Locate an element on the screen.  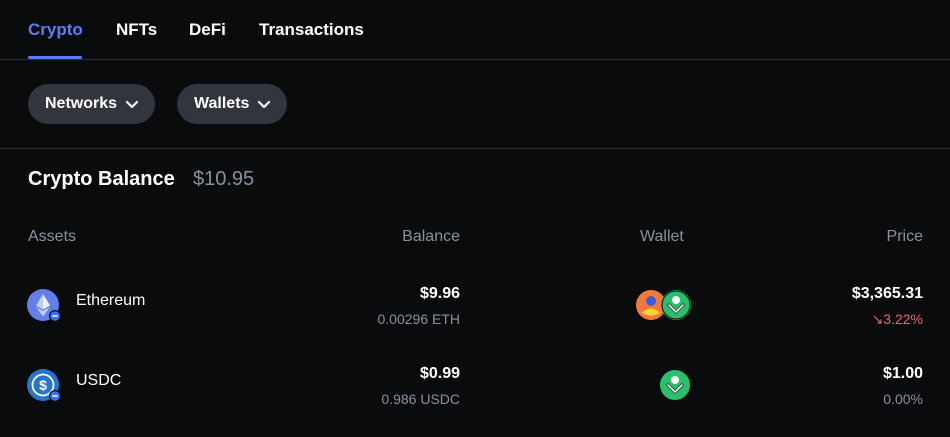
active-tab-indicator is located at coordinates (55, 57).